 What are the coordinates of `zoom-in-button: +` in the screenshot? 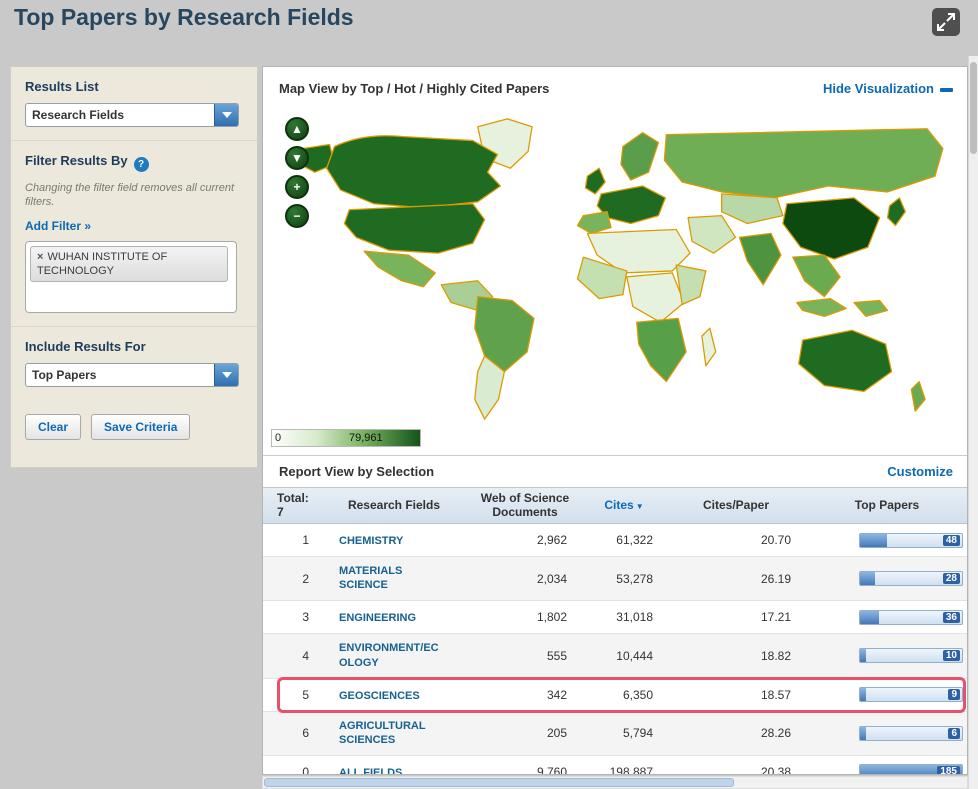 It's located at (297, 187).